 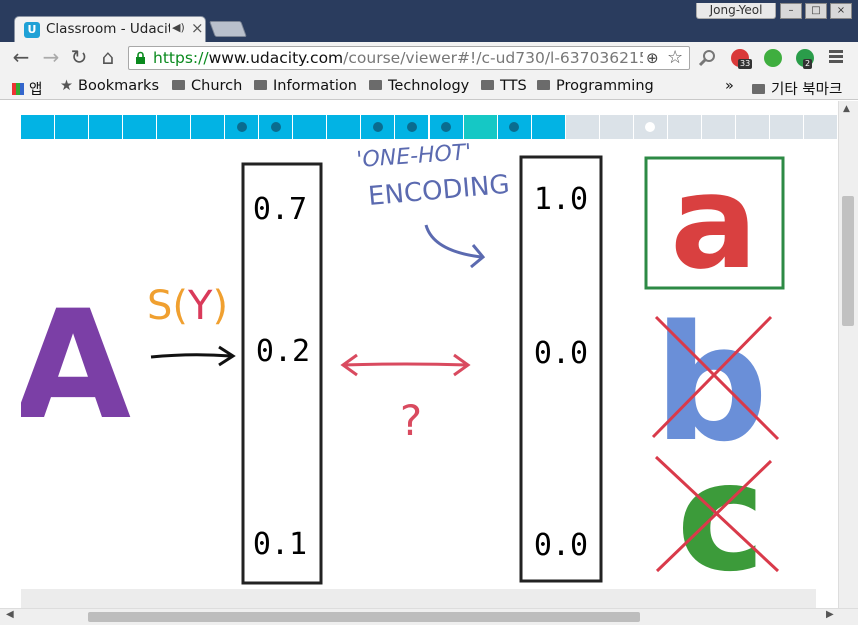 I want to click on bookmark-folder-tts: TTS, so click(x=504, y=86).